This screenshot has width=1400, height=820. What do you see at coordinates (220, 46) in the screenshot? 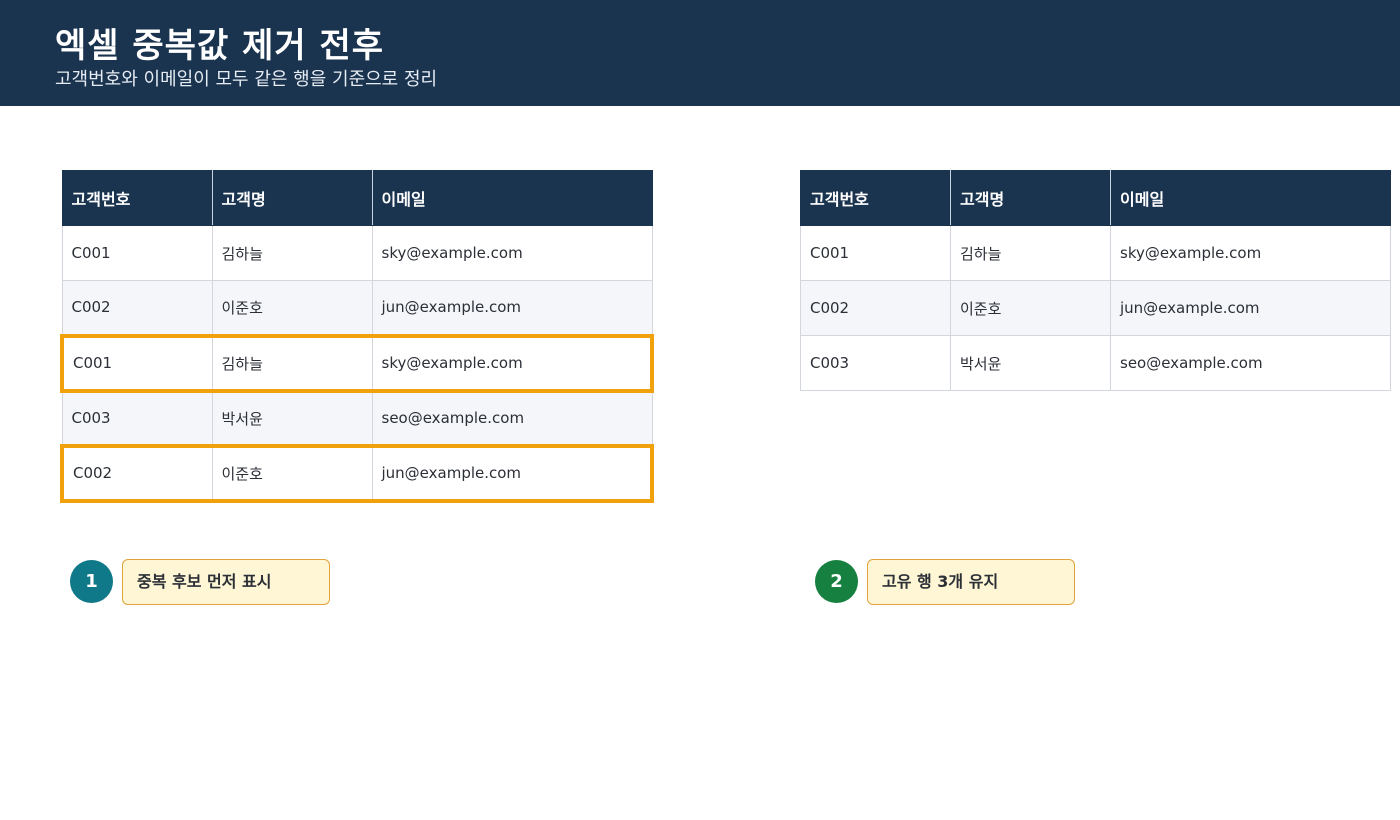
I see `page-title: 엑셀 중복값 제거 전후` at bounding box center [220, 46].